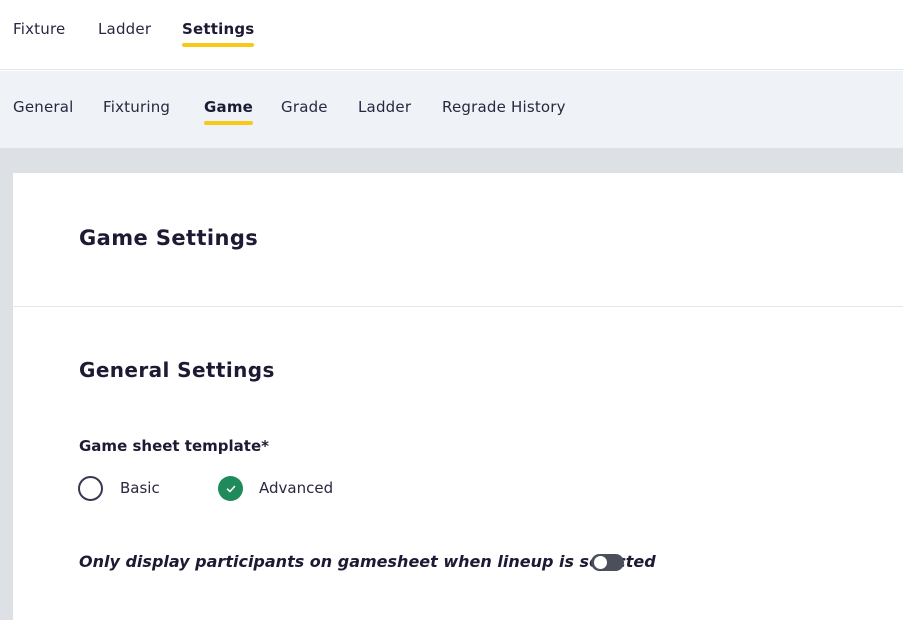 Image resolution: width=903 pixels, height=620 pixels. What do you see at coordinates (136, 107) in the screenshot?
I see `sub-tab-fixturing: Fixturing` at bounding box center [136, 107].